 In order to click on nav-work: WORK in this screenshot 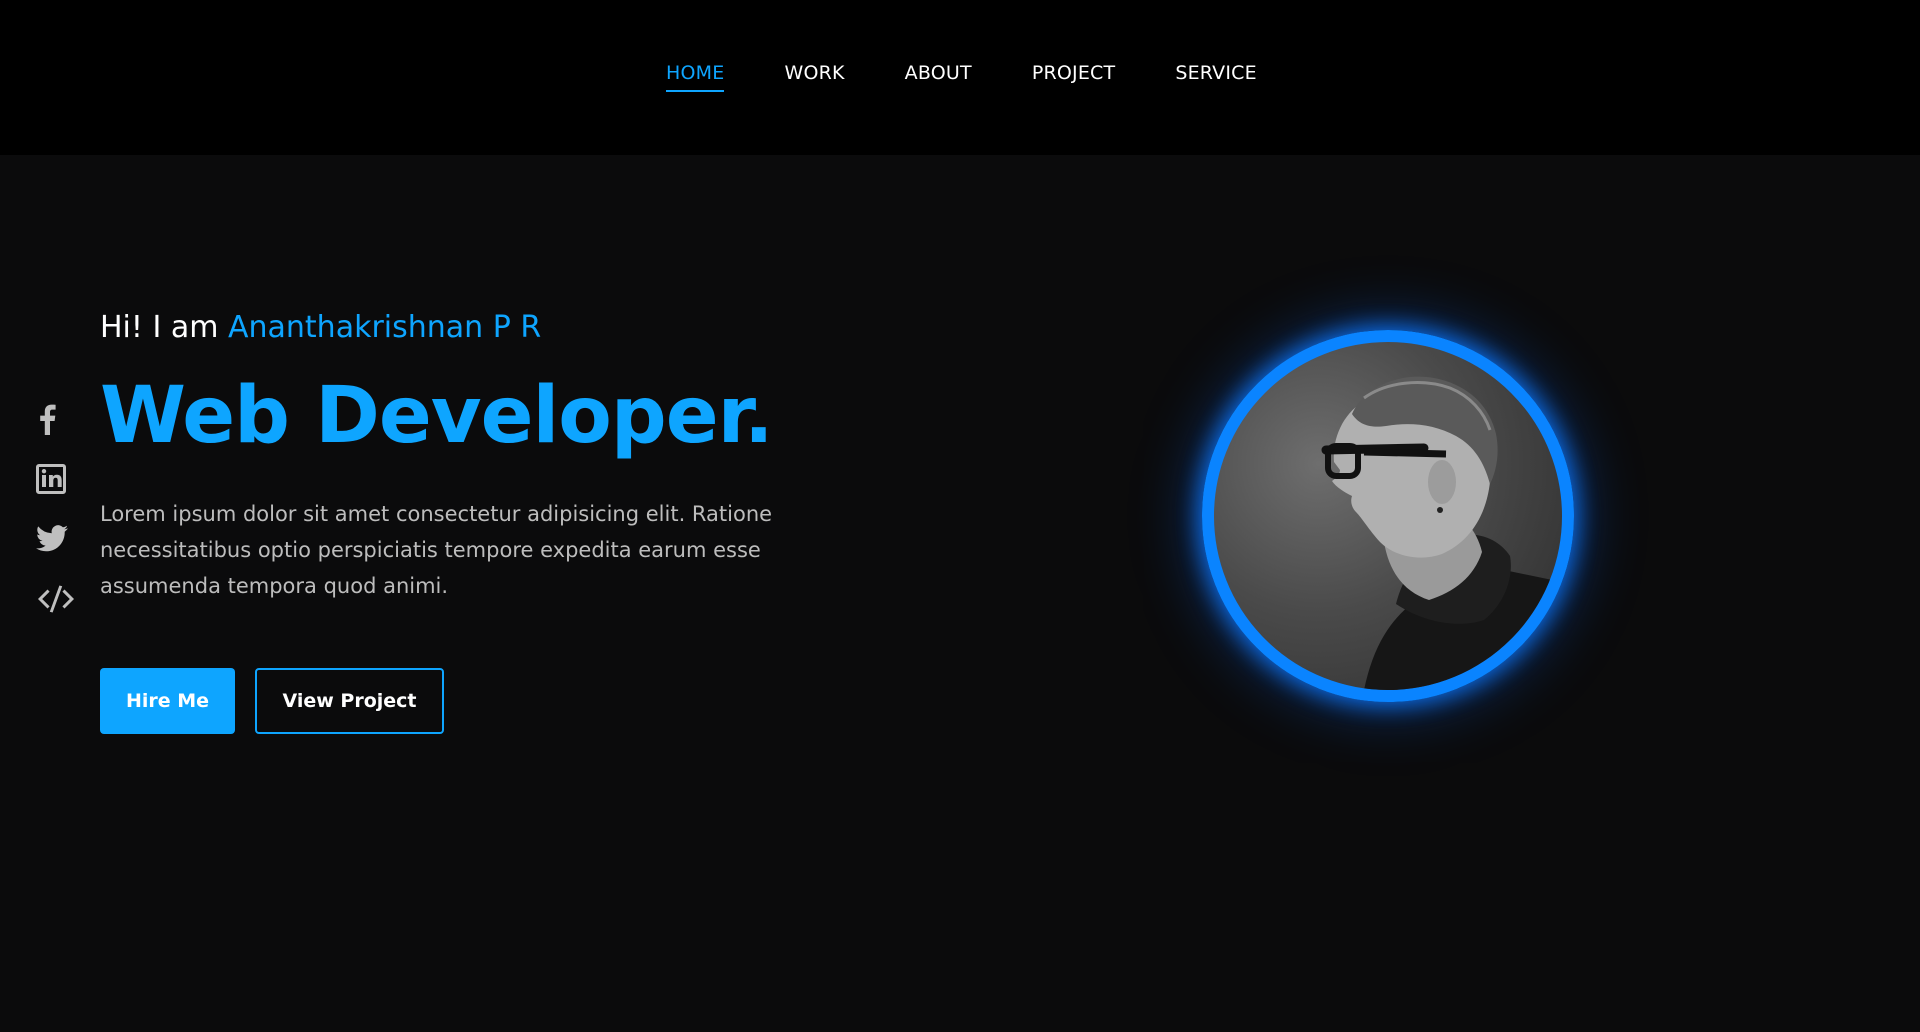, I will do `click(814, 76)`.